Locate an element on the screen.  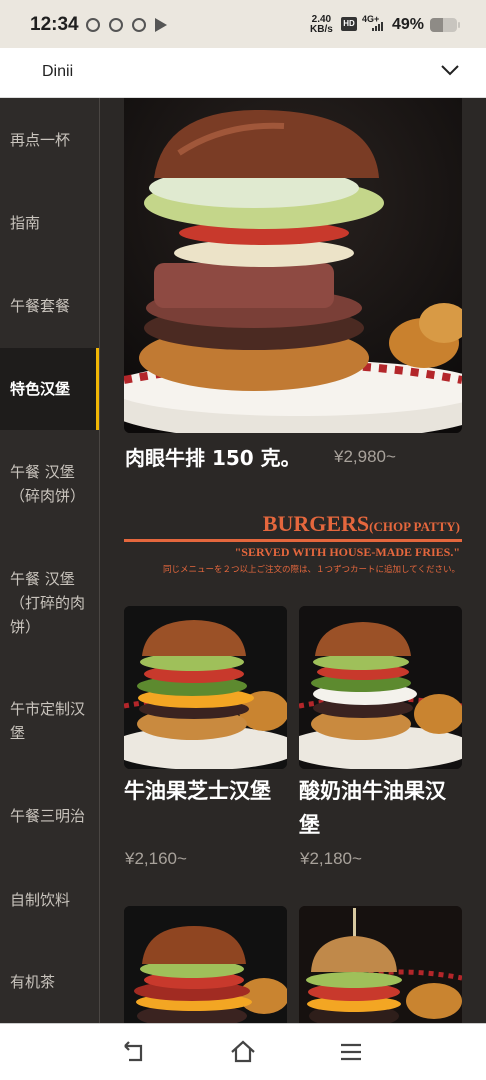
home-icon is located at coordinates (243, 1052).